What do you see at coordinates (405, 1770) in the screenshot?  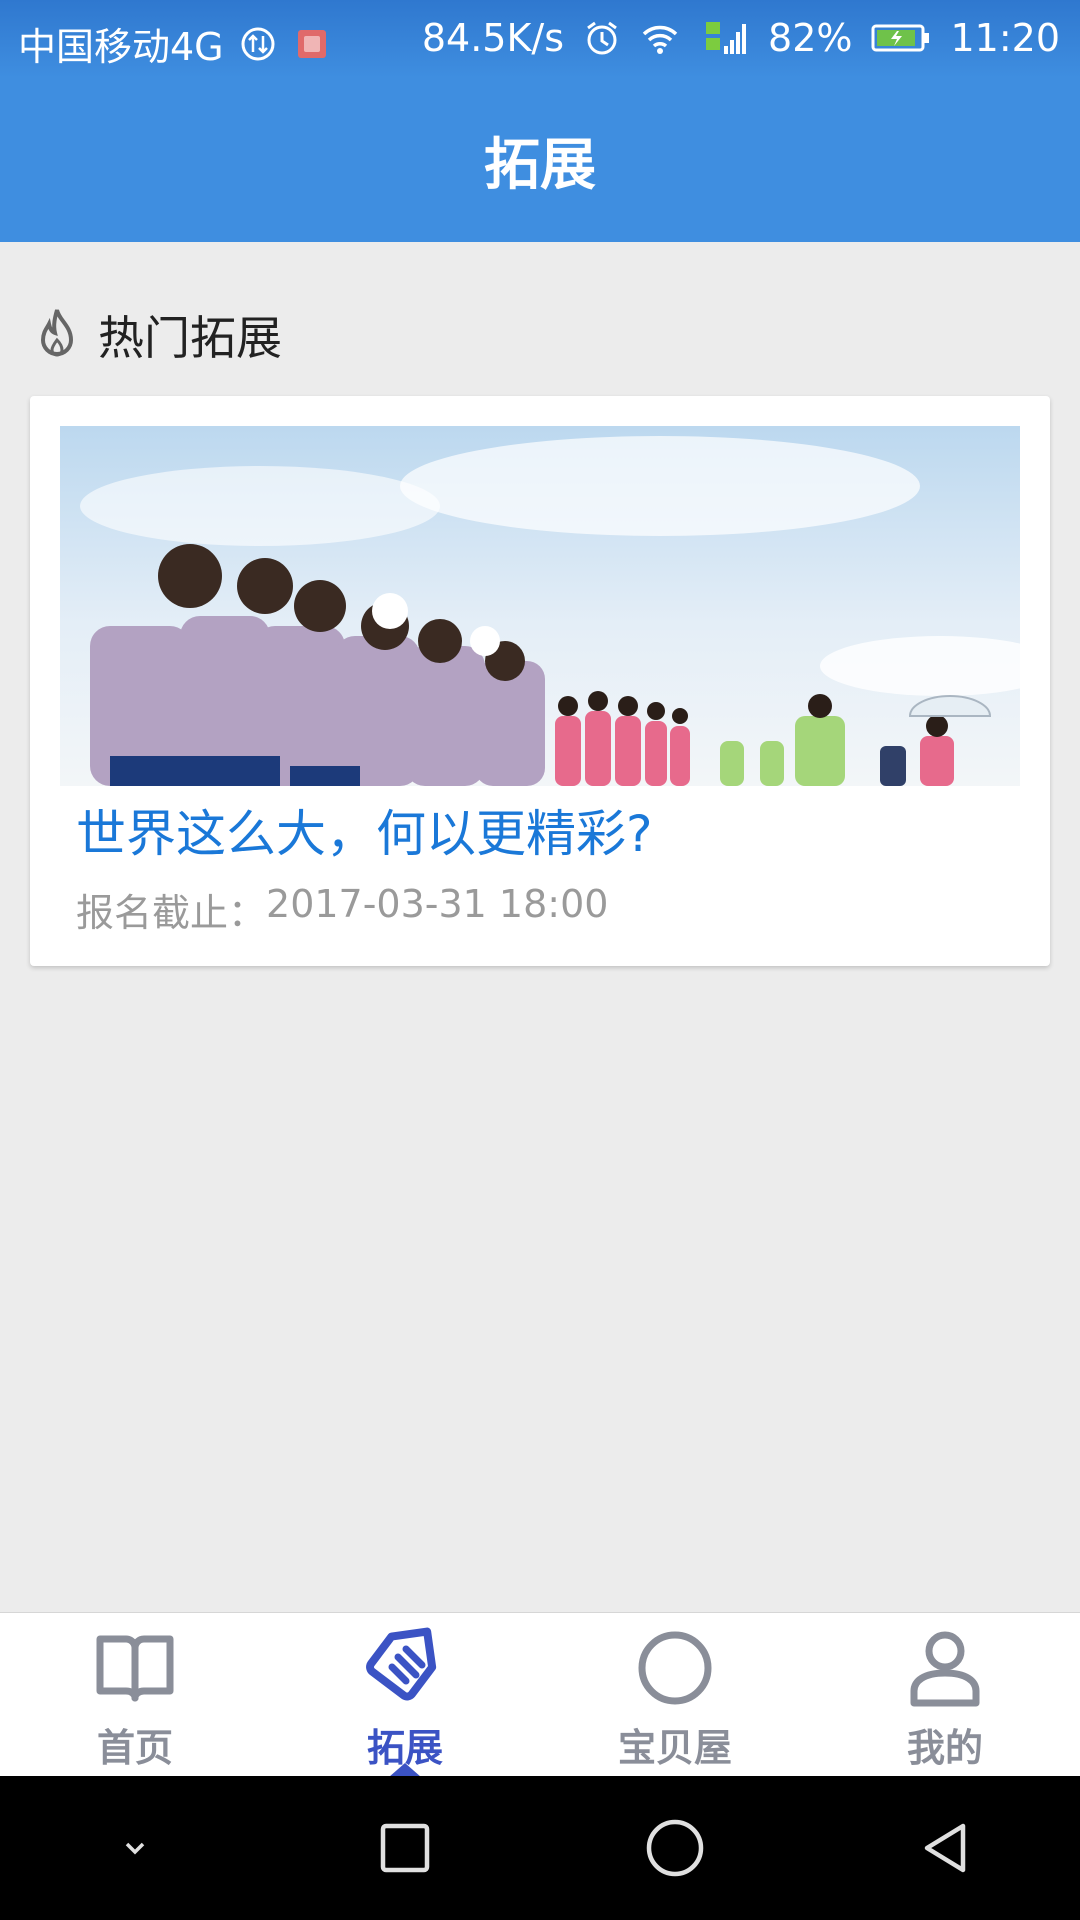 I see `active-tab-indicator` at bounding box center [405, 1770].